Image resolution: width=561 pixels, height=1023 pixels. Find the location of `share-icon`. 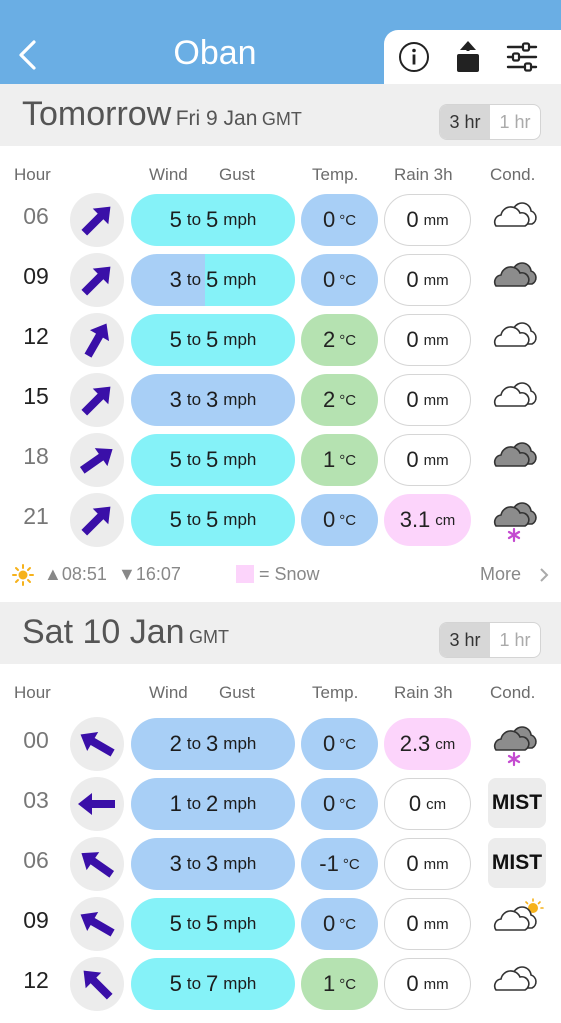

share-icon is located at coordinates (468, 57).